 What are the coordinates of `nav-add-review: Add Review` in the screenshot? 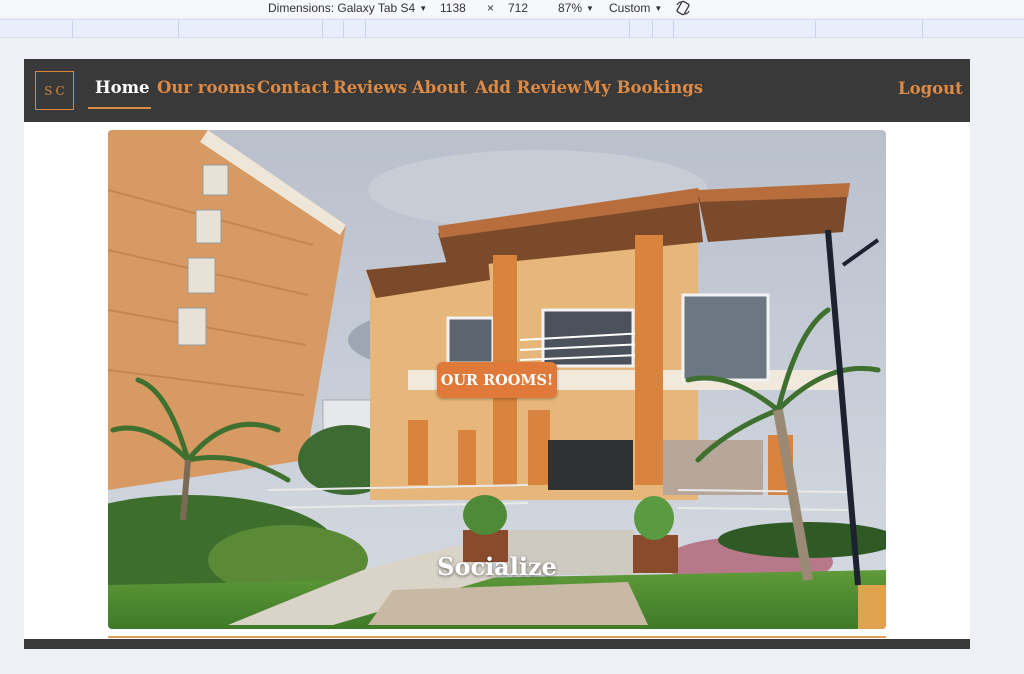 It's located at (528, 87).